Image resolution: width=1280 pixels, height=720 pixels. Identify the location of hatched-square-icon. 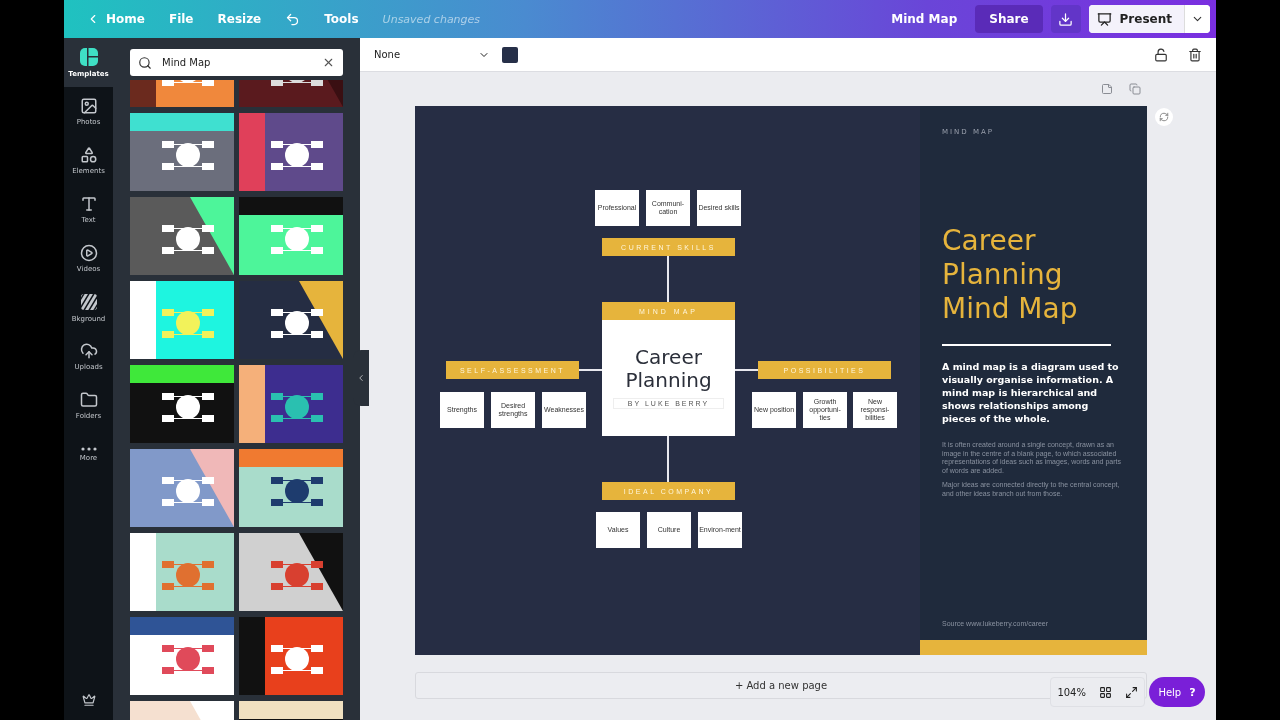
(88, 302).